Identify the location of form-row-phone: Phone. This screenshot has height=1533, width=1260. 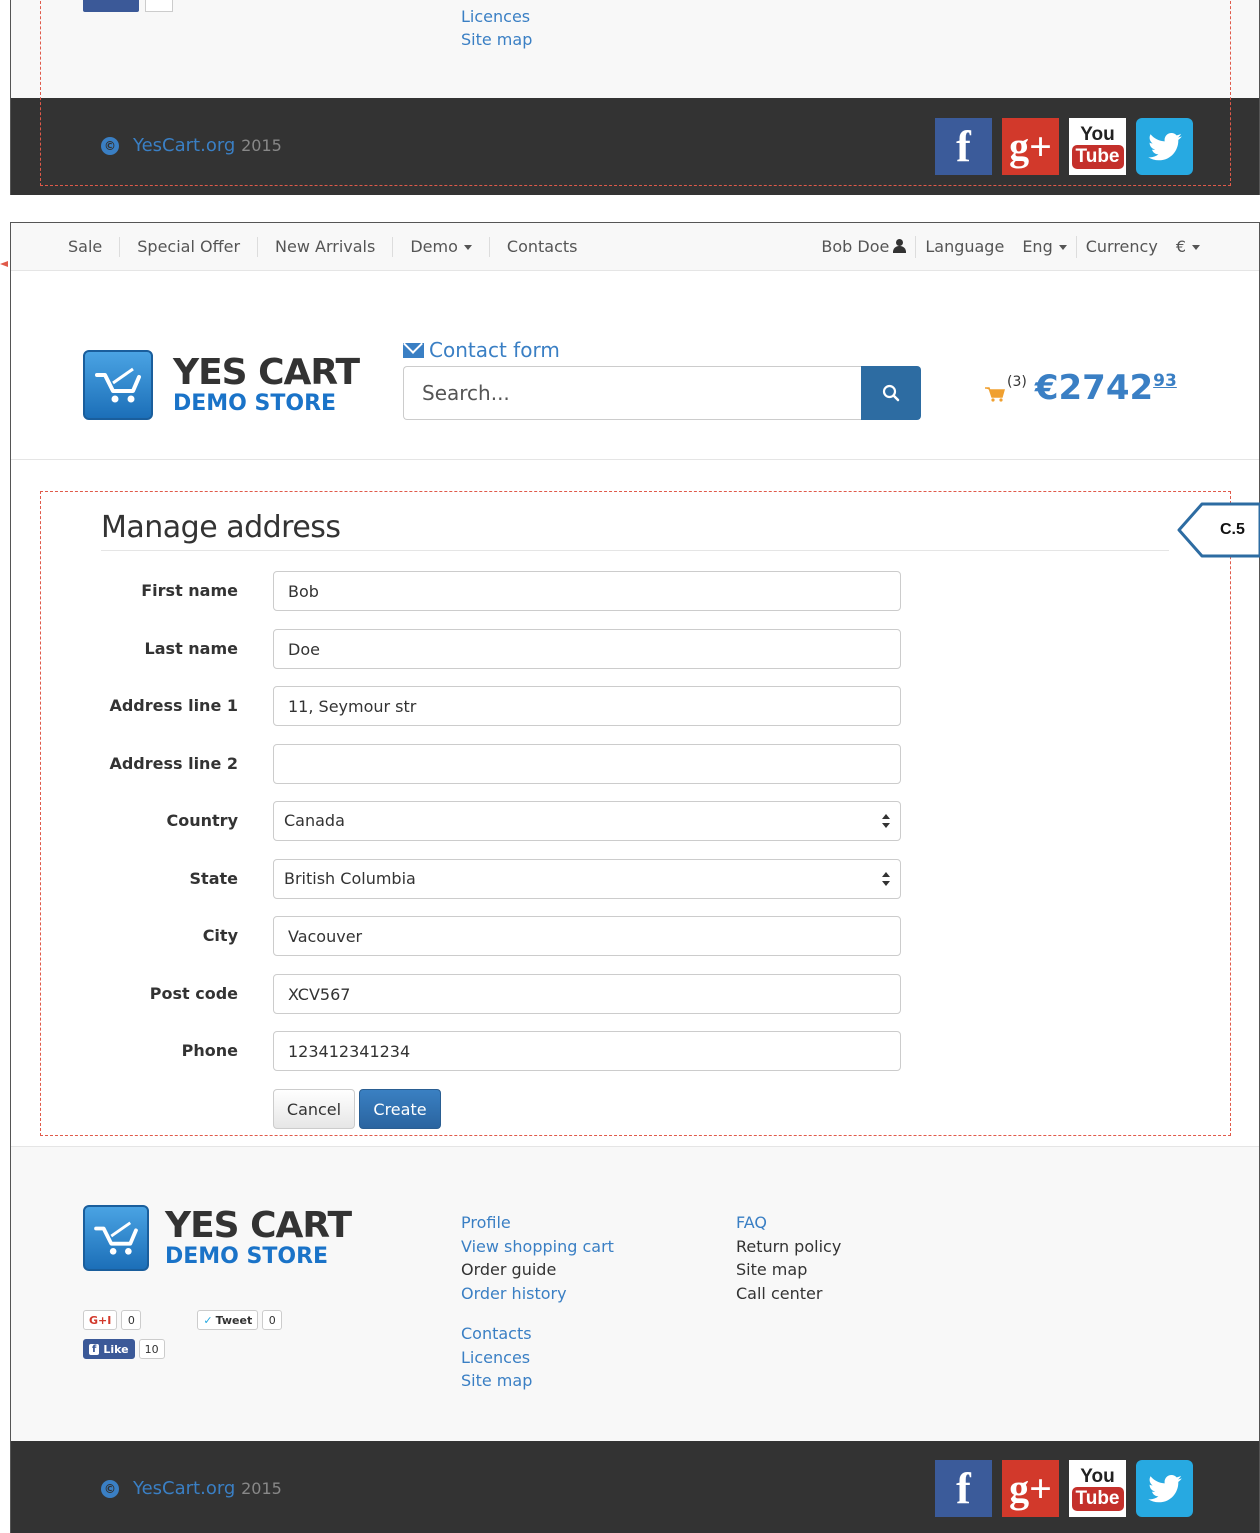
(461, 1051).